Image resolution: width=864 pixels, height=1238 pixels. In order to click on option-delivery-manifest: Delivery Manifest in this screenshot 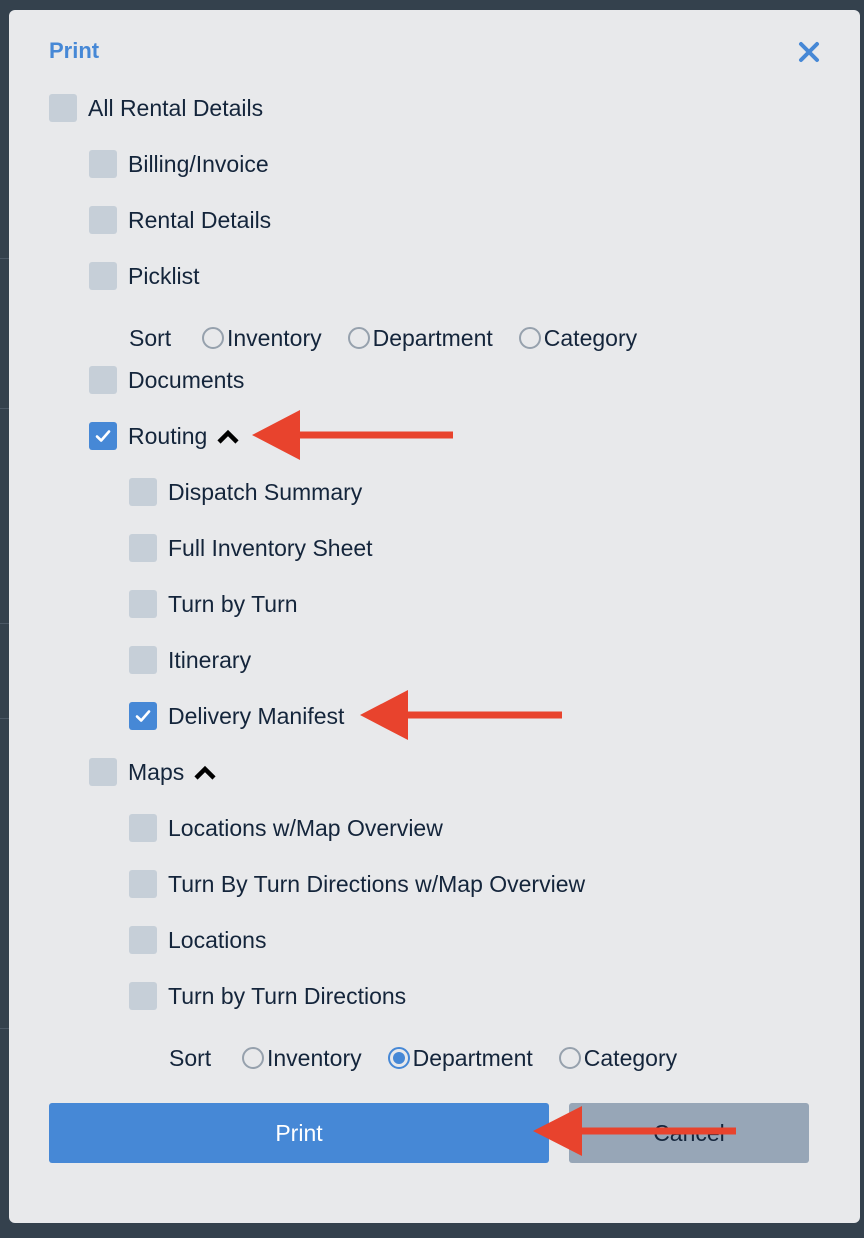, I will do `click(236, 716)`.